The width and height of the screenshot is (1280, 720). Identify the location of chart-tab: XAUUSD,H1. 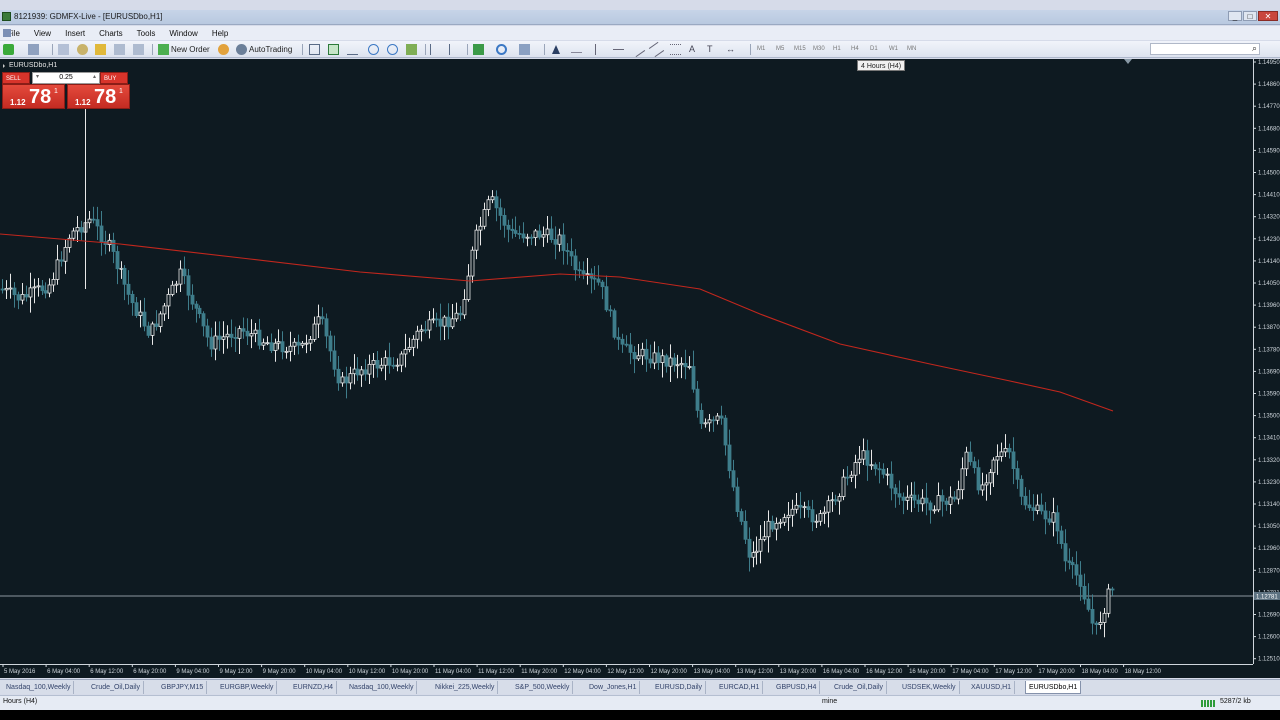
(992, 687).